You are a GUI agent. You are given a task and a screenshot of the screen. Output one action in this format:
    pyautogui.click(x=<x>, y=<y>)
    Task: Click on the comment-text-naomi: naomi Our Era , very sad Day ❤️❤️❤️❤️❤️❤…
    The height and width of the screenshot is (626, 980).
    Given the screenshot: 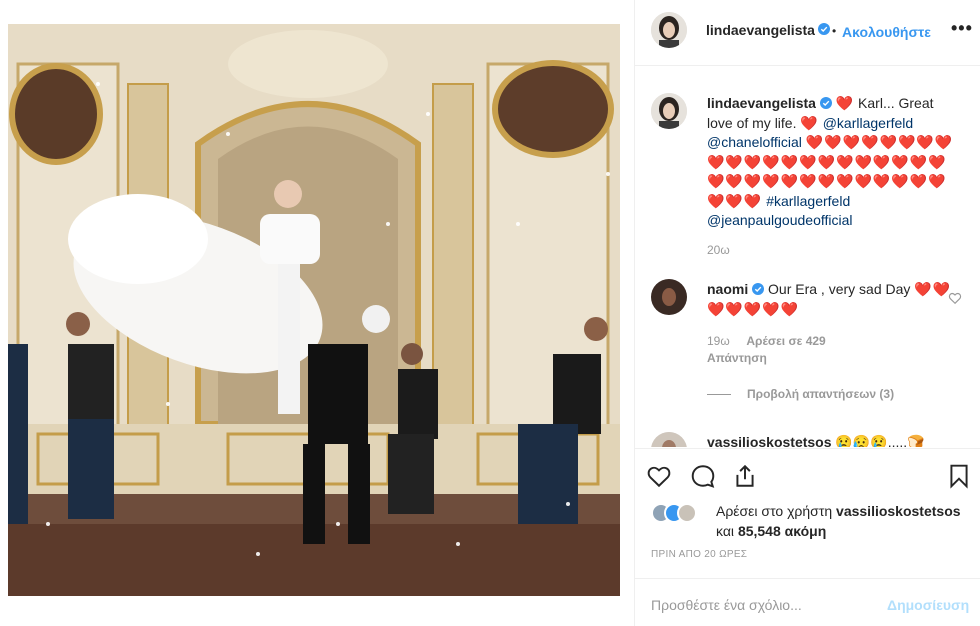 What is the action you would take?
    pyautogui.click(x=834, y=299)
    